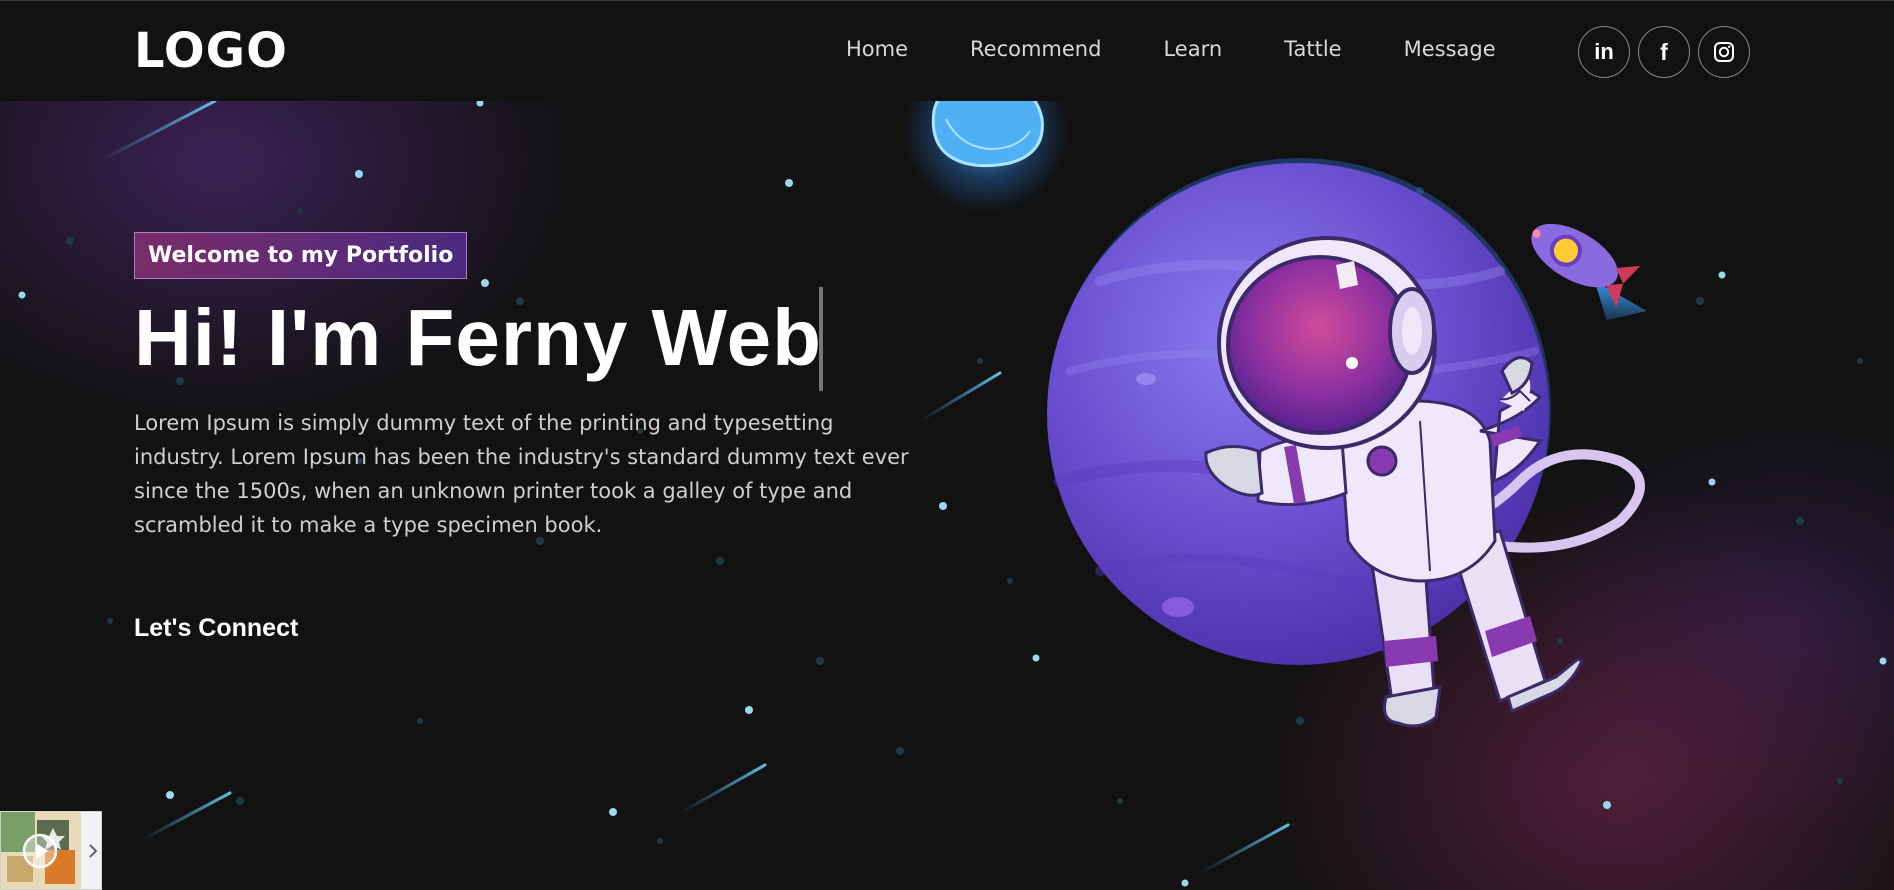 The image size is (1894, 890). I want to click on nav-link-tattle: Tattle, so click(1312, 49).